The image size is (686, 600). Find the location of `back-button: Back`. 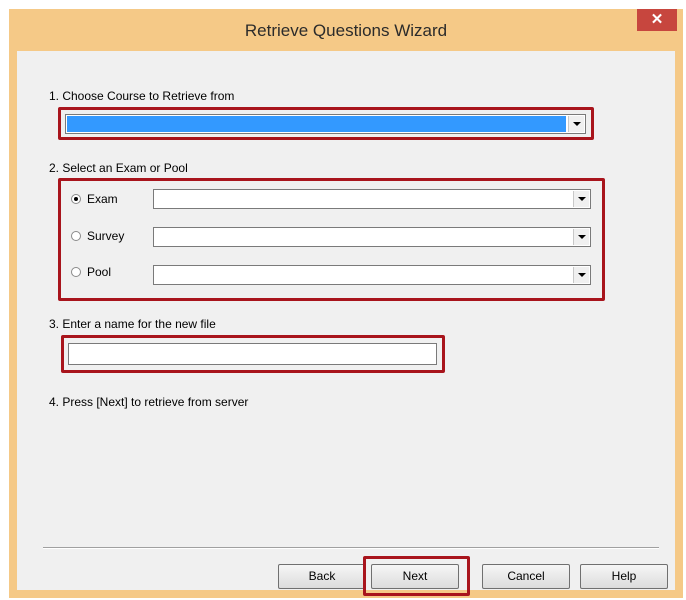

back-button: Back is located at coordinates (322, 576).